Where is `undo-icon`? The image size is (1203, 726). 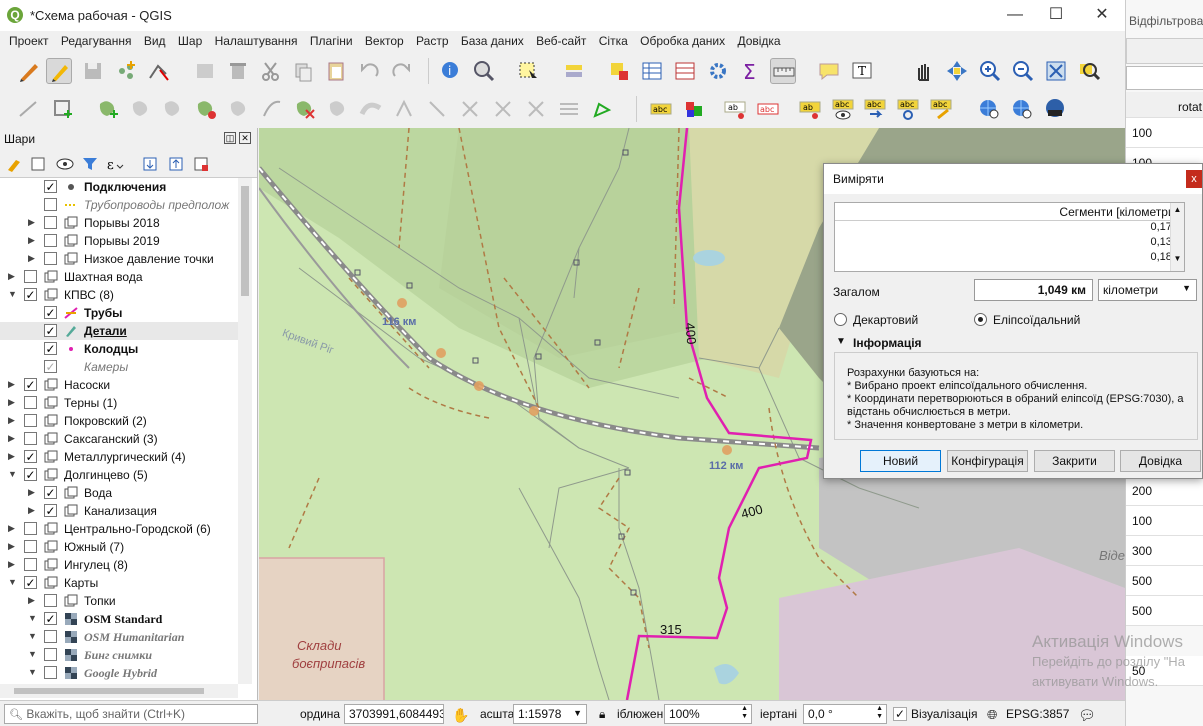
undo-icon is located at coordinates (369, 71).